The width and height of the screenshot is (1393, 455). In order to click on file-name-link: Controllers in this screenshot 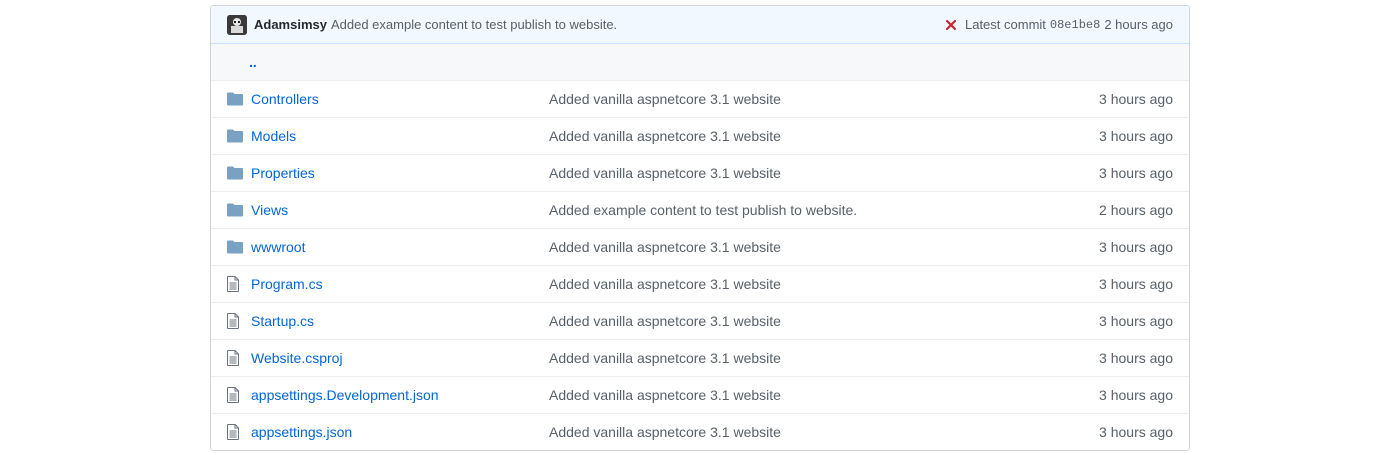, I will do `click(400, 99)`.